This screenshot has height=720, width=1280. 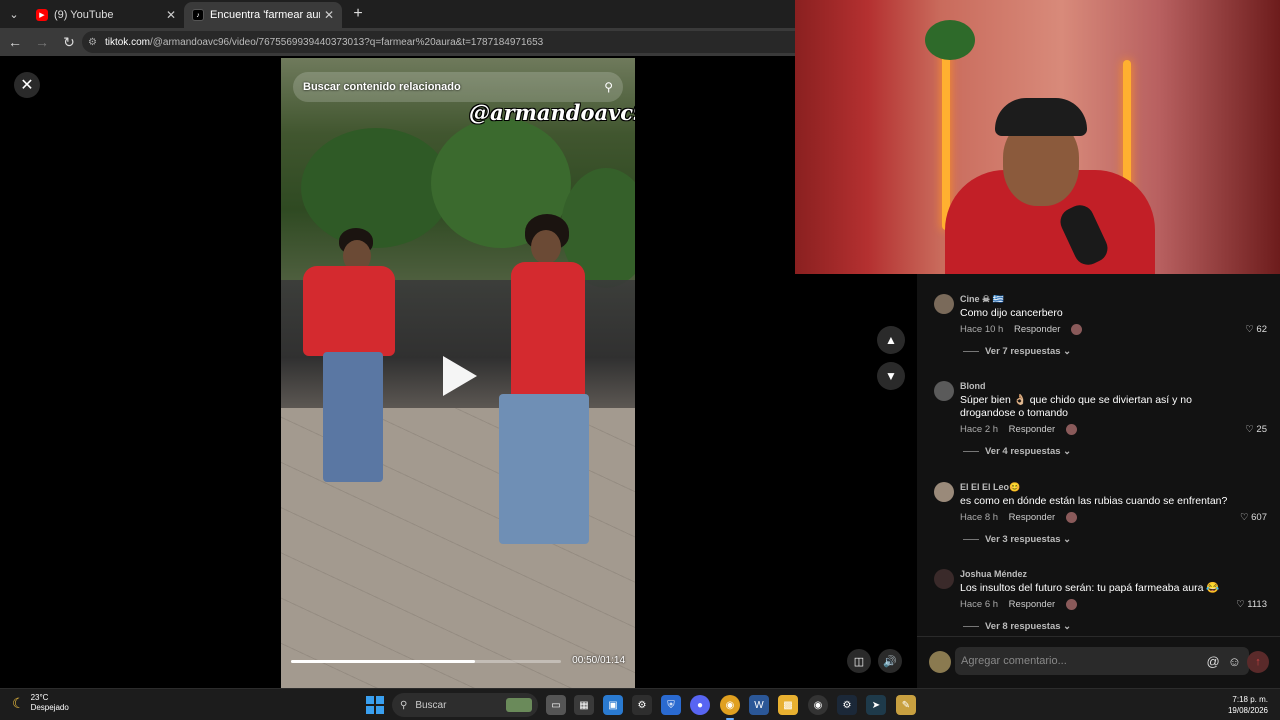 What do you see at coordinates (69, 42) in the screenshot?
I see `reload-icon: ↻` at bounding box center [69, 42].